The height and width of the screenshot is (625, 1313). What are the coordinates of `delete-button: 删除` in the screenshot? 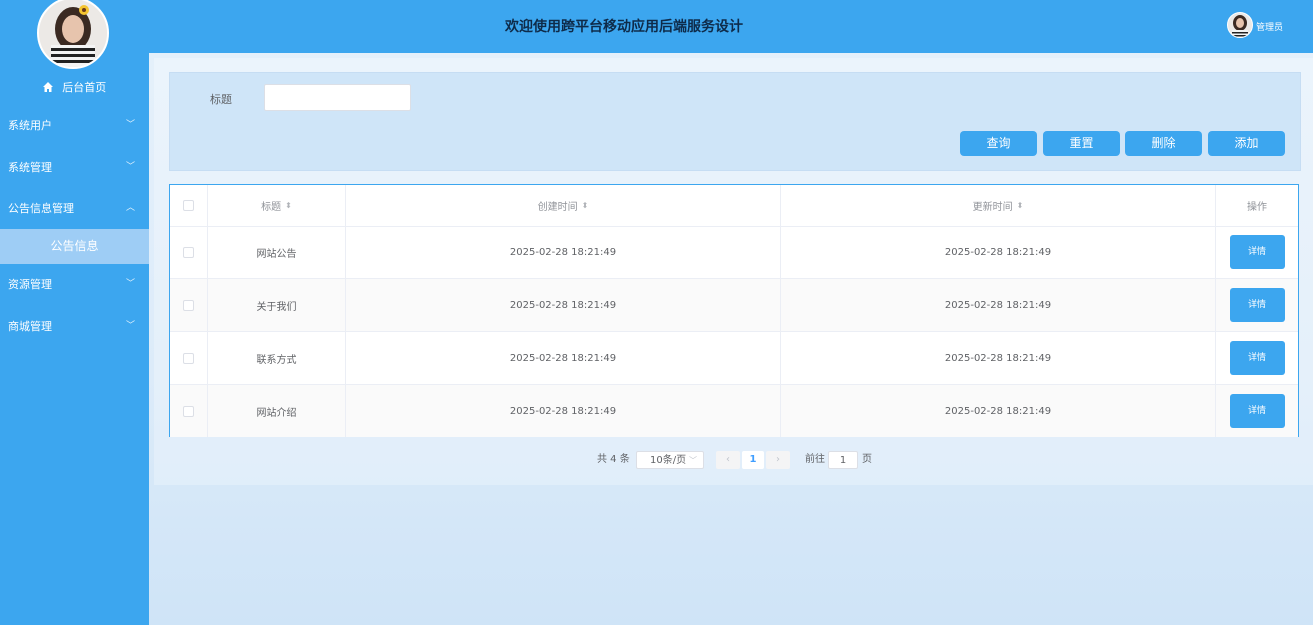 It's located at (1163, 143).